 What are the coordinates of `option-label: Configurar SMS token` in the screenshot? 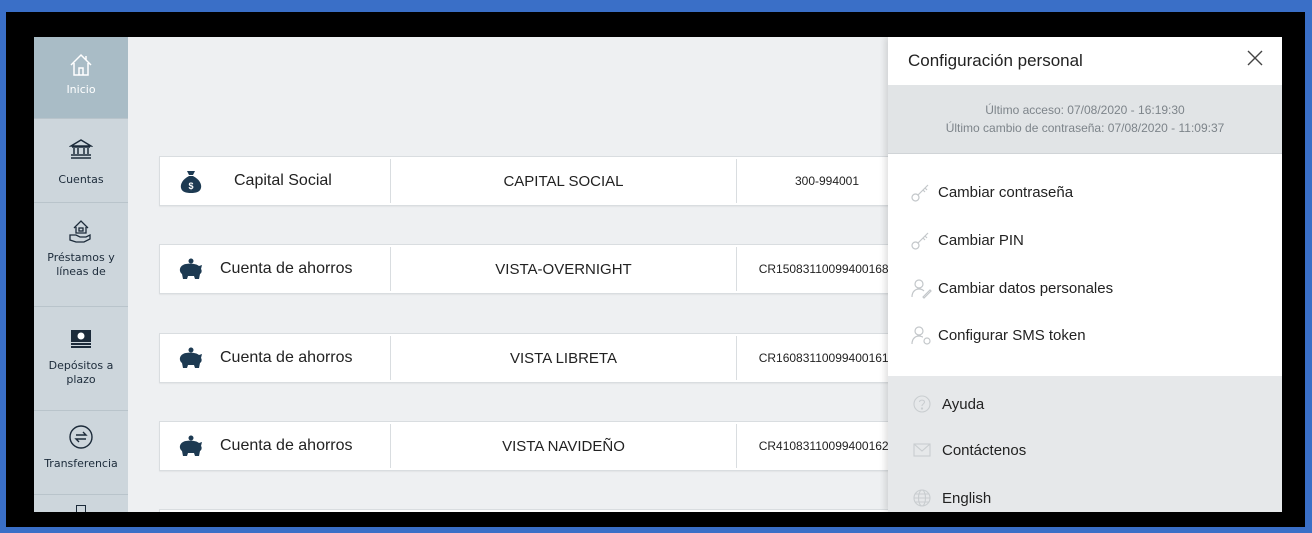 It's located at (1012, 335).